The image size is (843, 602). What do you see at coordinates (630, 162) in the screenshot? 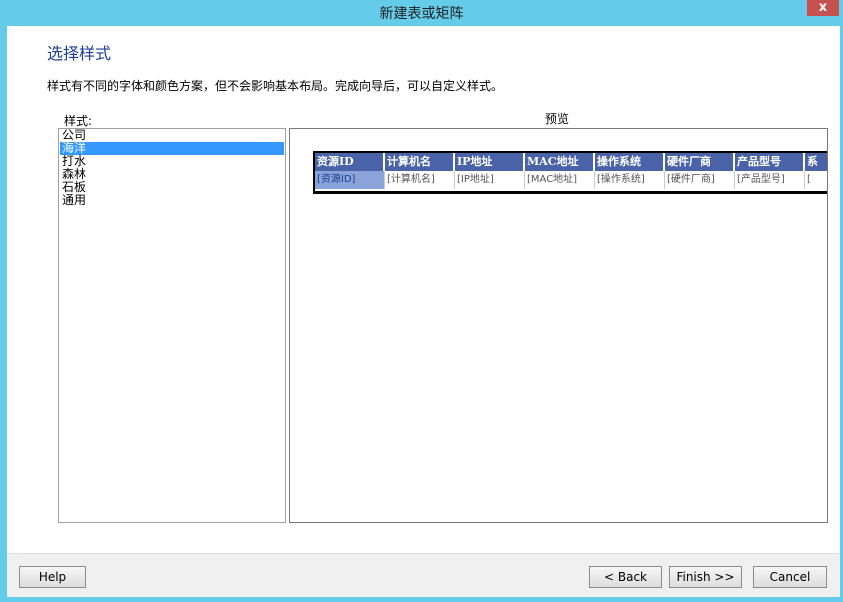
I see `preview-header-cell: 操作系统` at bounding box center [630, 162].